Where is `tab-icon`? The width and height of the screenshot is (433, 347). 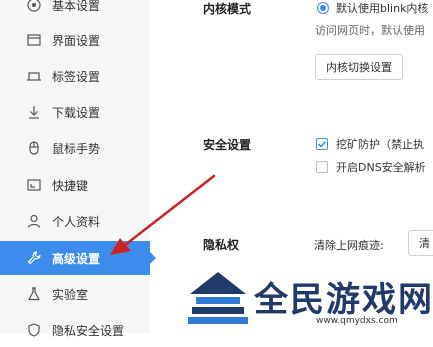 tab-icon is located at coordinates (34, 76).